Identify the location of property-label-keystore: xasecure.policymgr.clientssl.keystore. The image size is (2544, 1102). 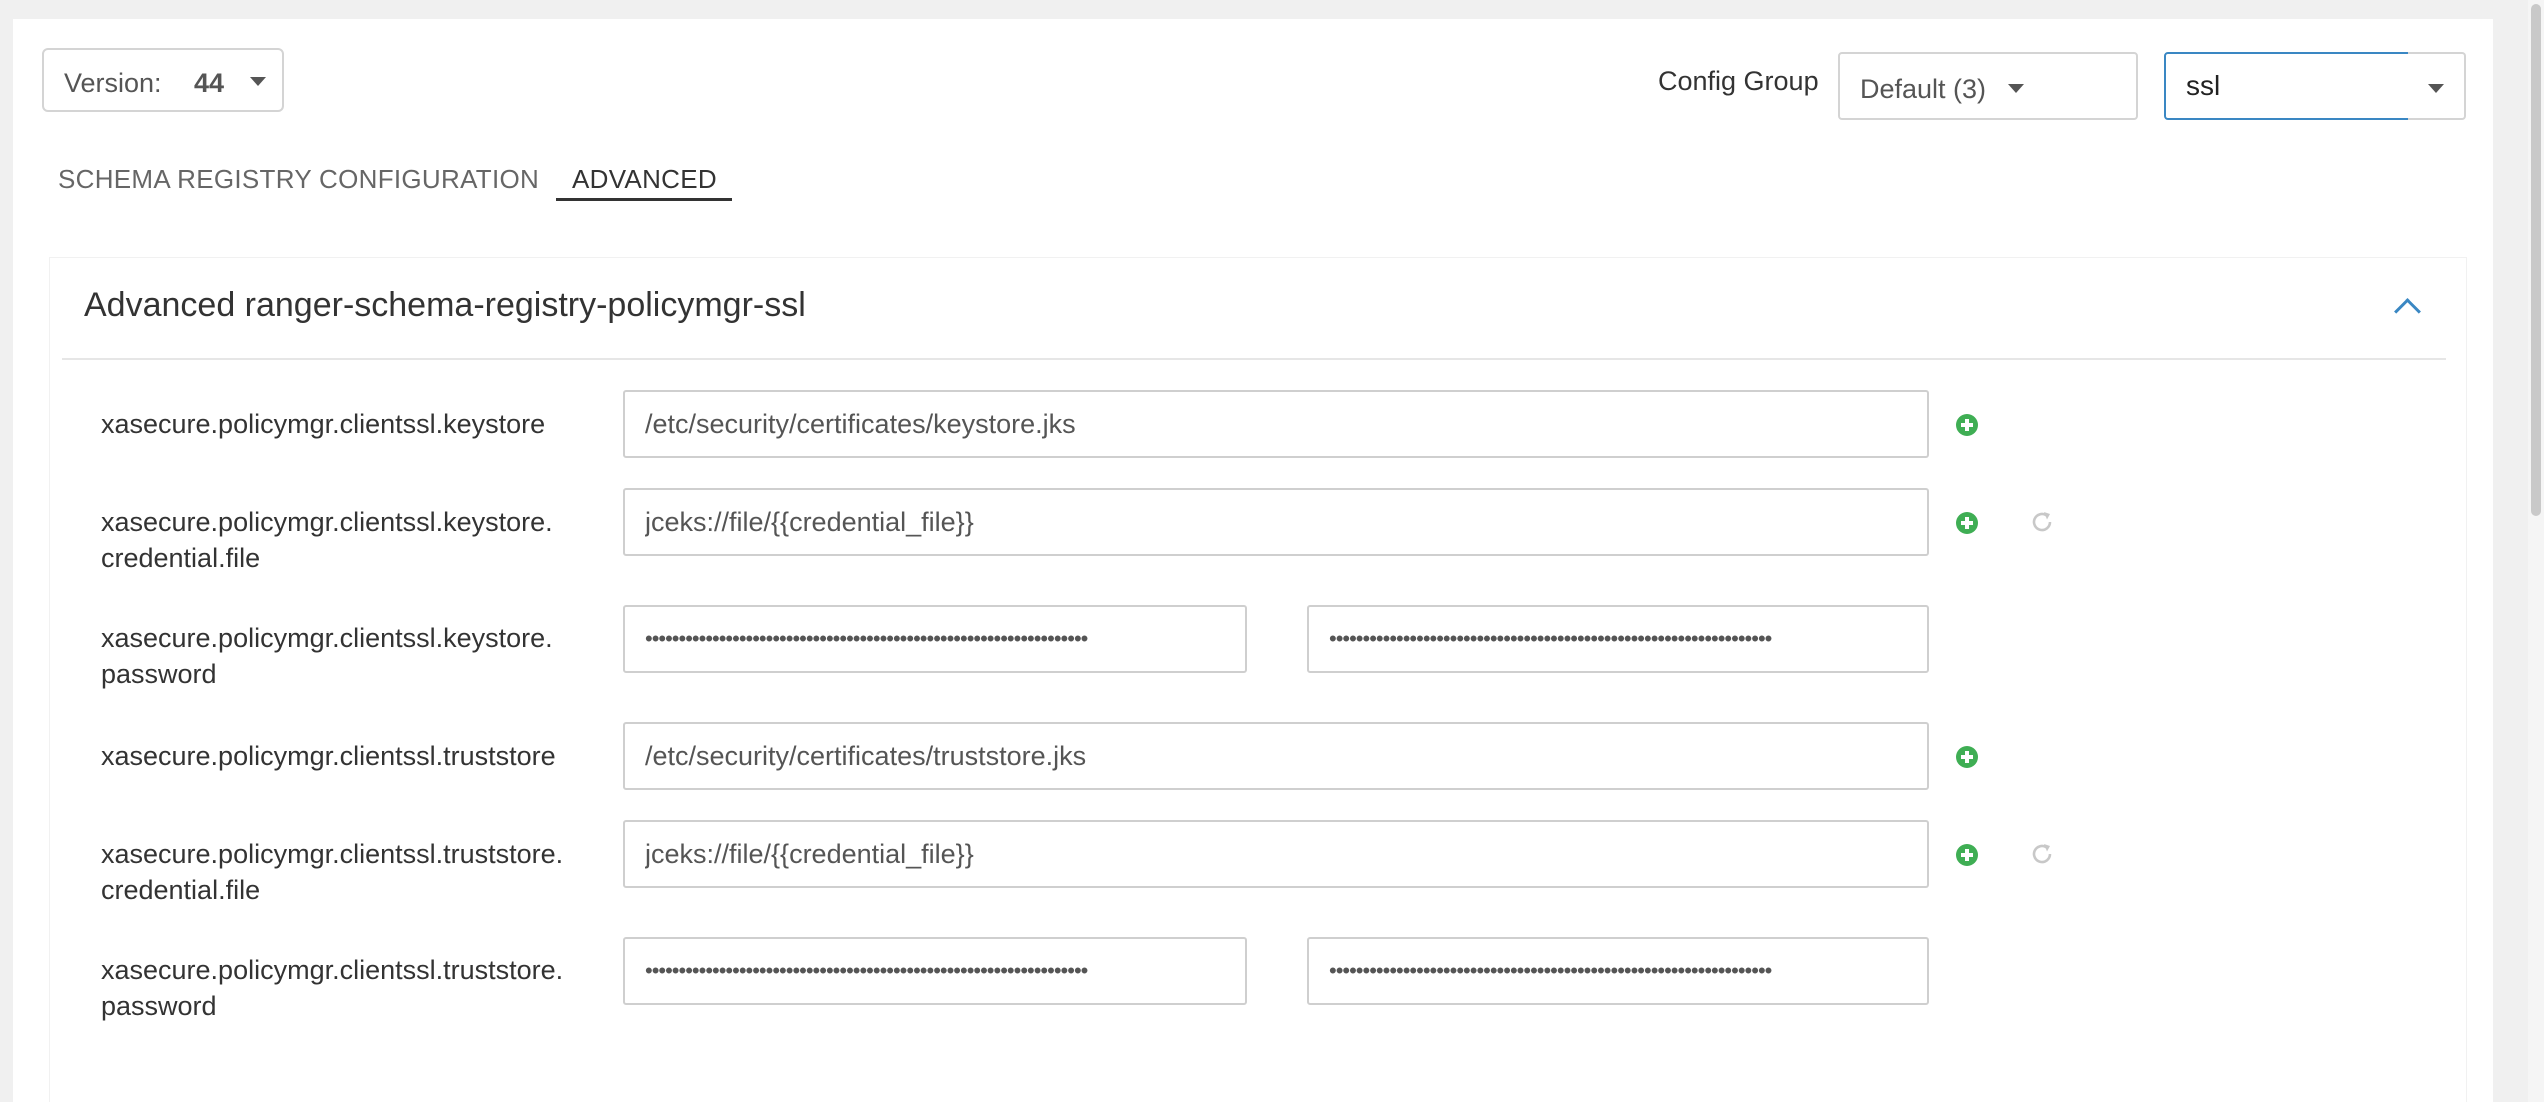
(361, 424).